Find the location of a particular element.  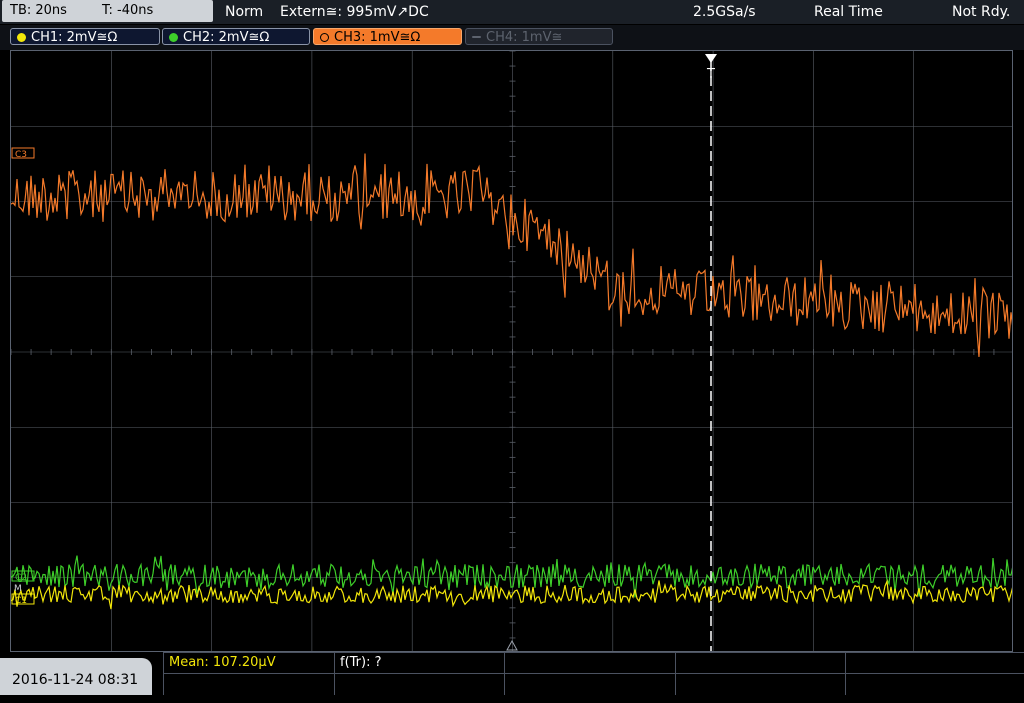

reference-marker-label: M is located at coordinates (18, 589).